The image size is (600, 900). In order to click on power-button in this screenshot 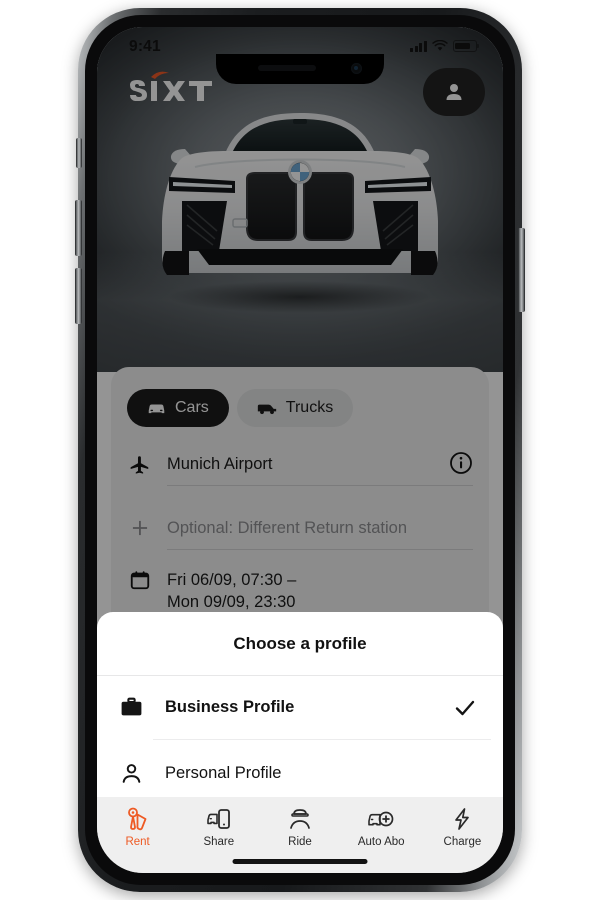, I will do `click(521, 270)`.